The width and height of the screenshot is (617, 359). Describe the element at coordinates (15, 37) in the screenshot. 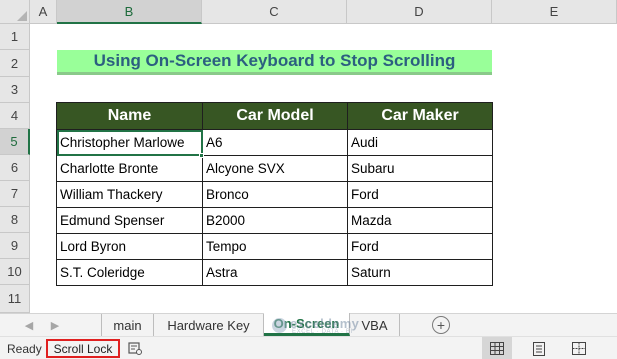

I see `row-header-1: 1` at that location.